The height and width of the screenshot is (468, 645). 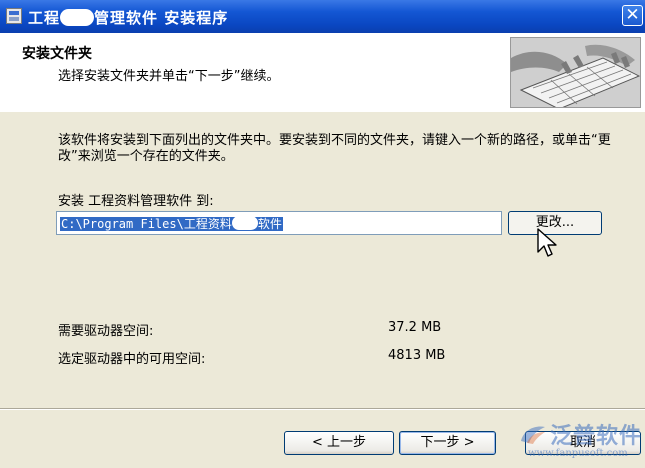 What do you see at coordinates (269, 224) in the screenshot?
I see `install-path-suffix: 软件` at bounding box center [269, 224].